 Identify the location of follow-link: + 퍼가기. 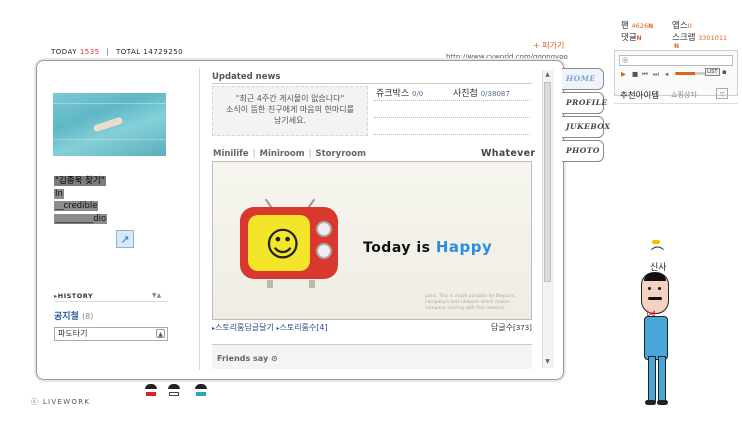
(548, 45).